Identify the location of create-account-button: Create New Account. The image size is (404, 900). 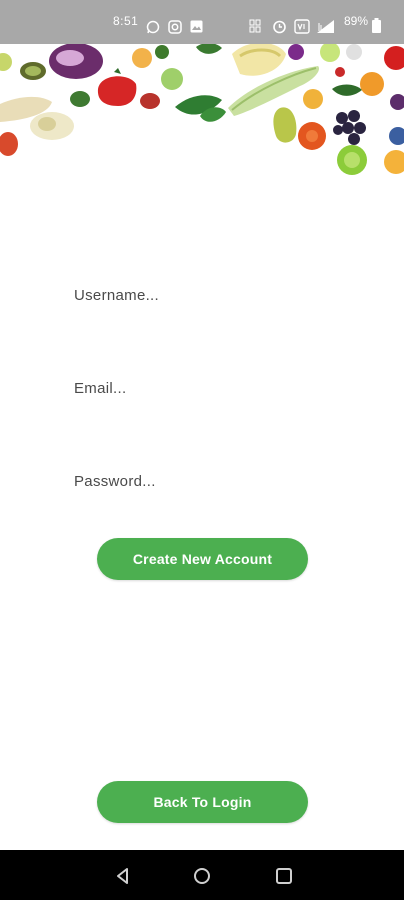
(202, 559).